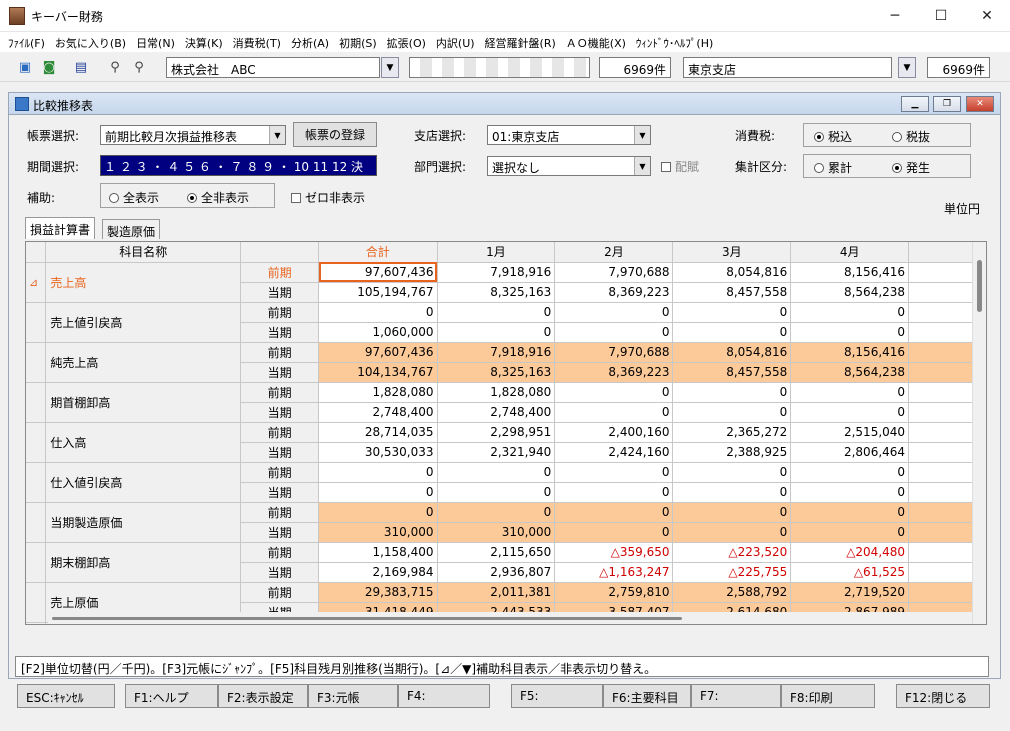 The width and height of the screenshot is (1010, 731). What do you see at coordinates (273, 67) in the screenshot?
I see `company-field: 株式会社 ABC` at bounding box center [273, 67].